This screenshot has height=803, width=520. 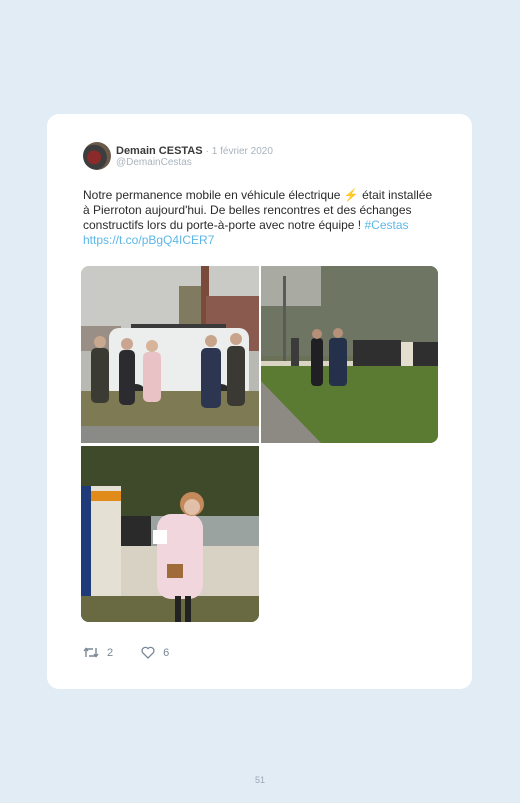 I want to click on author-handle: @DemainCestas, so click(x=154, y=162).